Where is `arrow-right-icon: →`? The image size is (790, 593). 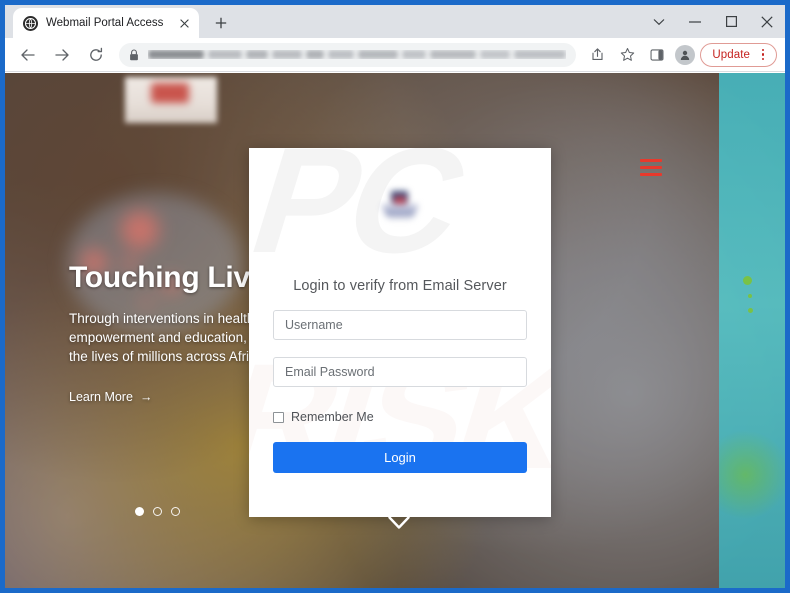
arrow-right-icon: → is located at coordinates (146, 397).